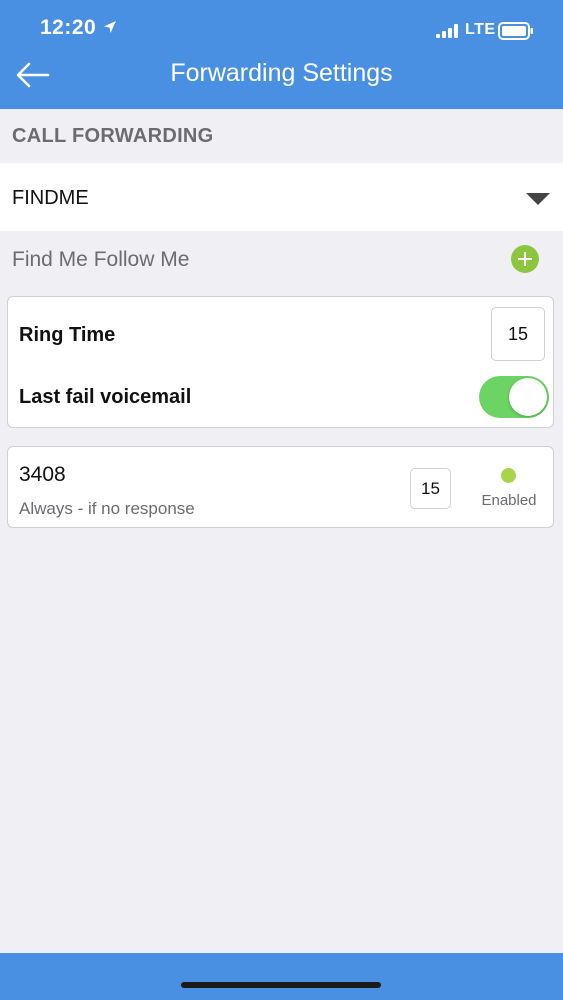 This screenshot has height=1000, width=563. Describe the element at coordinates (67, 335) in the screenshot. I see `ring-time-label: Ring Time` at that location.